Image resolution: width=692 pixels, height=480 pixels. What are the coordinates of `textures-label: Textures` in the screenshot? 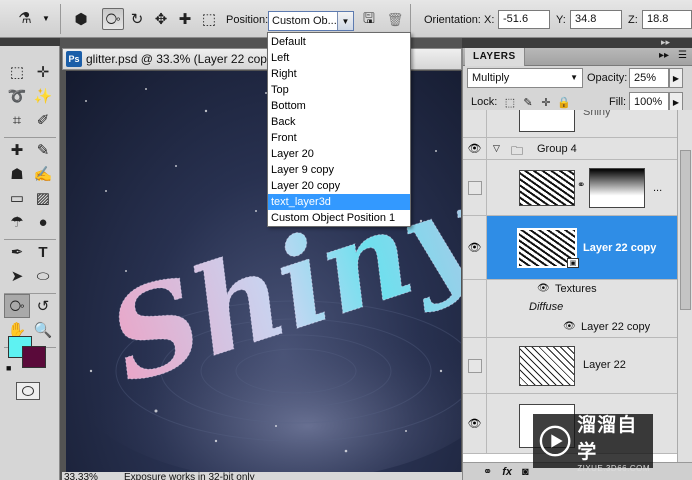 It's located at (576, 289).